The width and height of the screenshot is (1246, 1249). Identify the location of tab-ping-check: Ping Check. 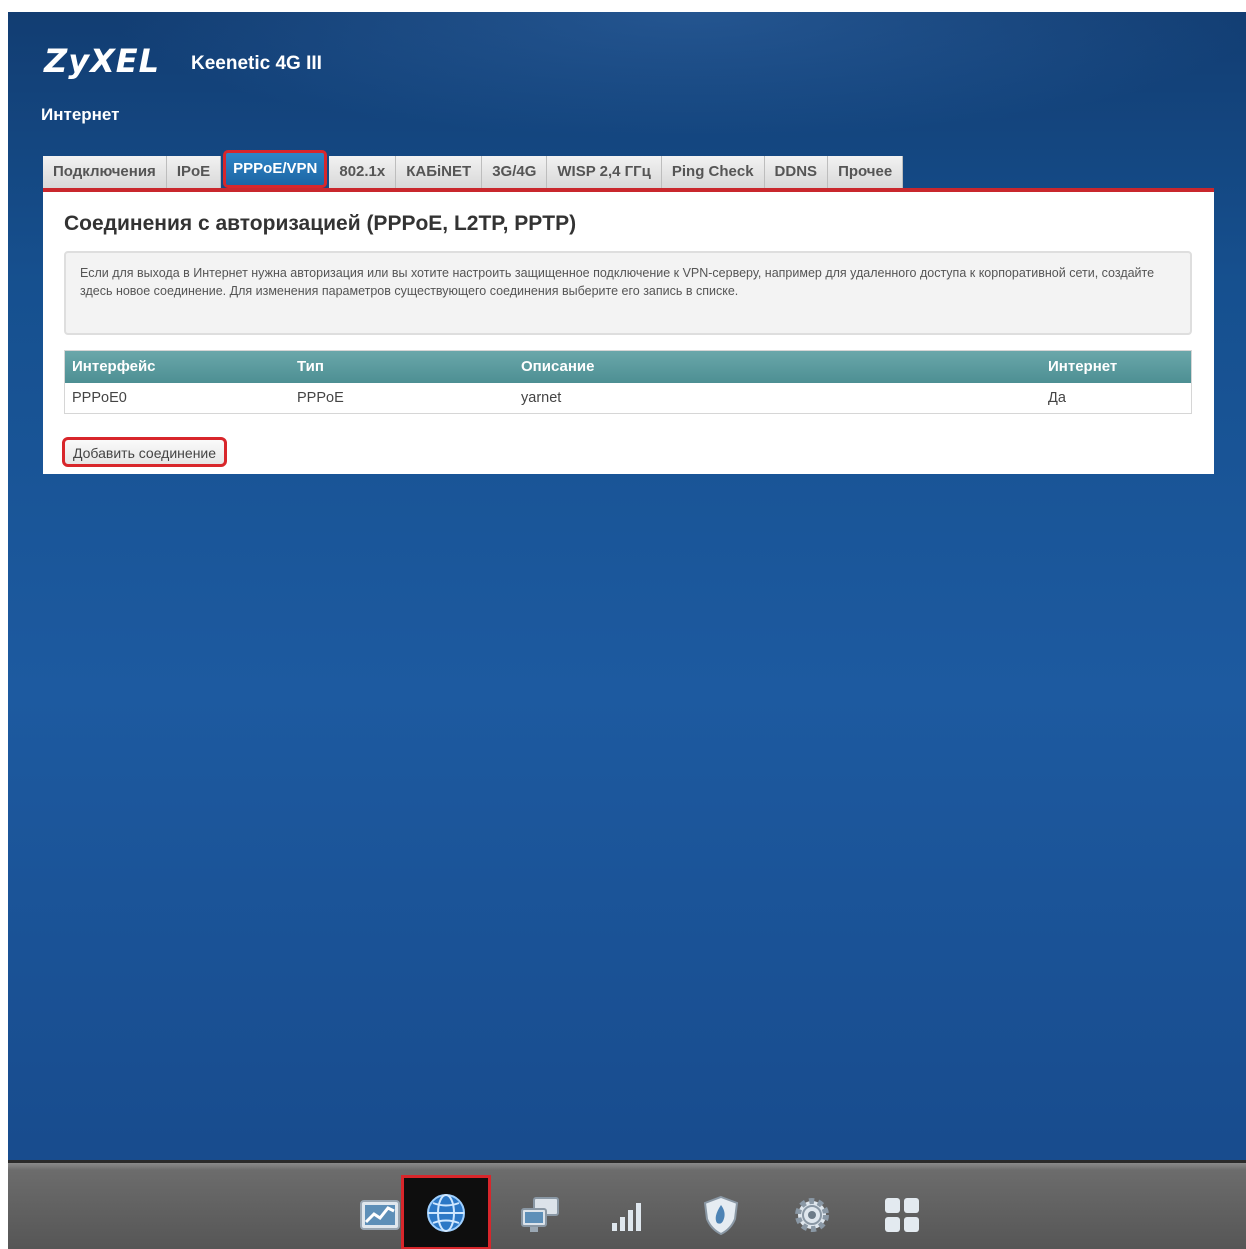
(713, 172).